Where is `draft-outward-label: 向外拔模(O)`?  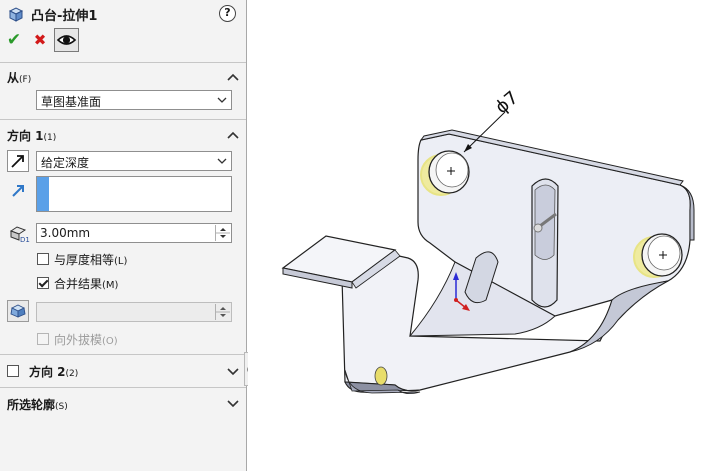
draft-outward-label: 向外拔模(O) is located at coordinates (86, 340).